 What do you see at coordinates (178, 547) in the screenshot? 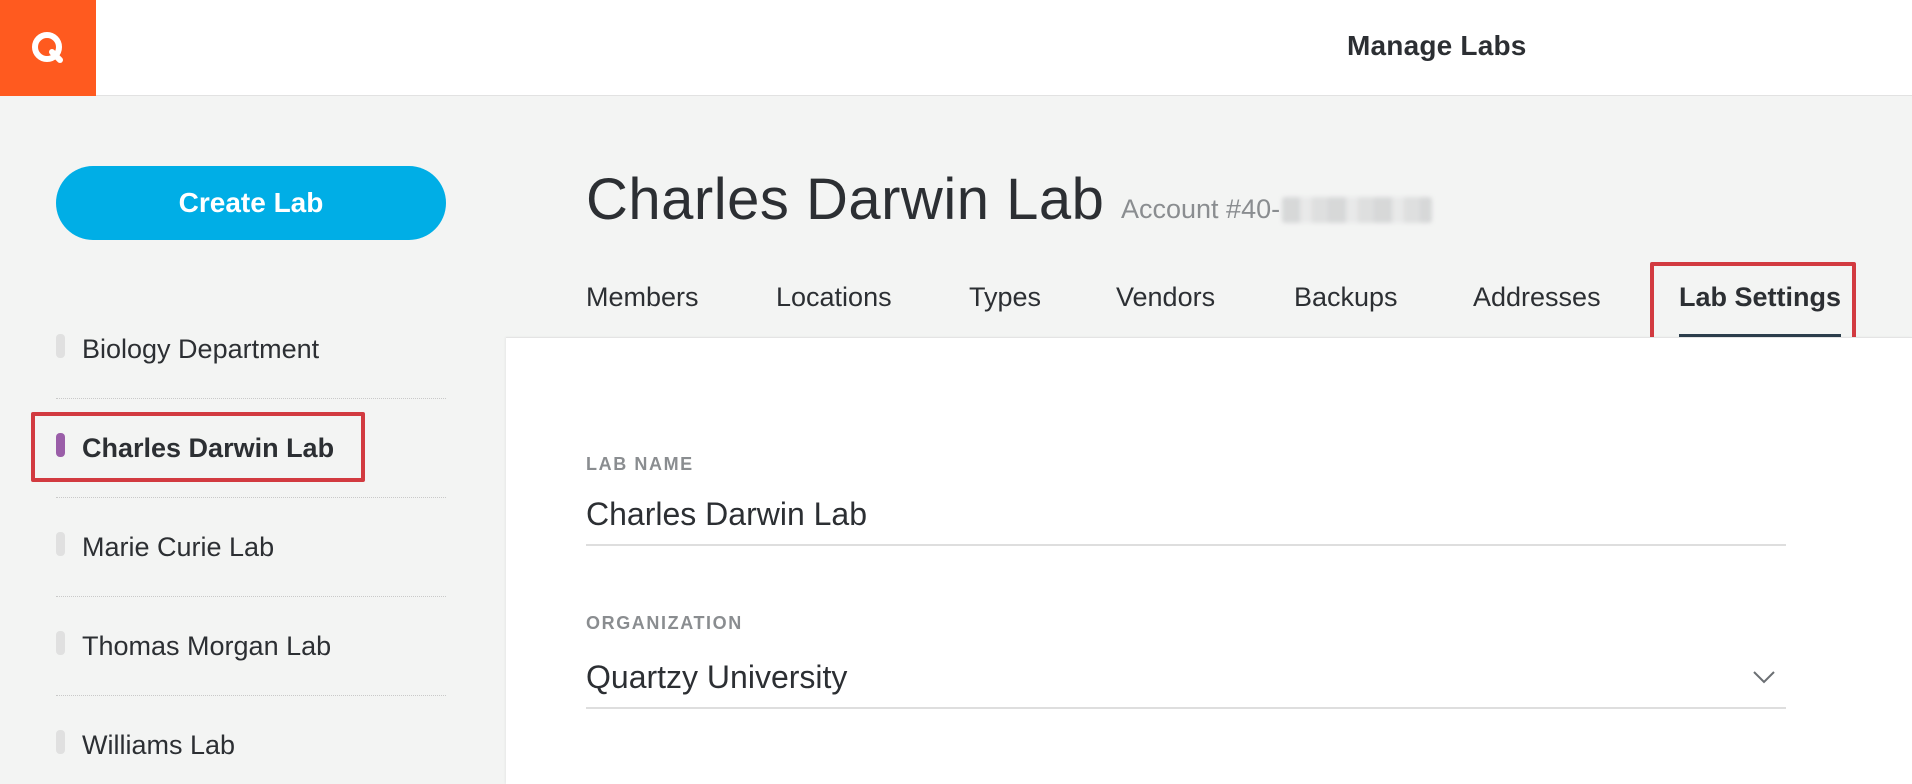
I see `sidebar-item-label: Marie Curie Lab` at bounding box center [178, 547].